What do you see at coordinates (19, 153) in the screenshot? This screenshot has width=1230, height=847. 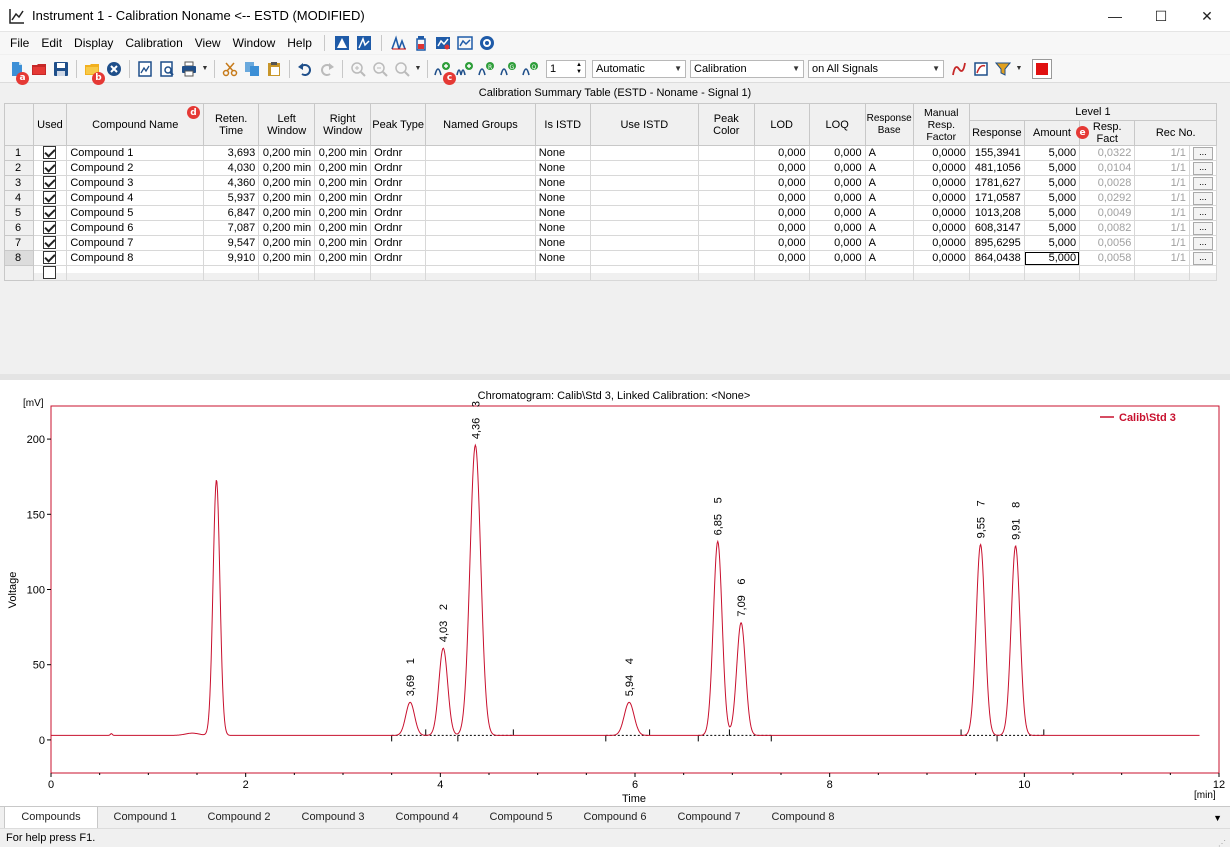 I see `row-number: 1` at bounding box center [19, 153].